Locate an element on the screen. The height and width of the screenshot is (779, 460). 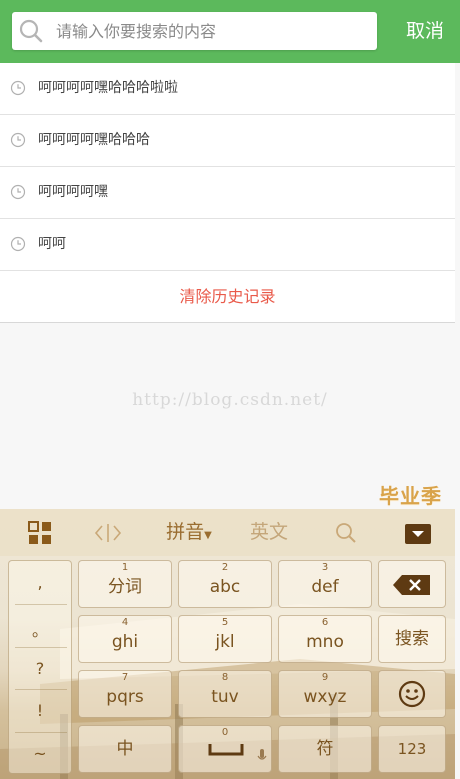
symbols-key: 符 is located at coordinates (325, 749).